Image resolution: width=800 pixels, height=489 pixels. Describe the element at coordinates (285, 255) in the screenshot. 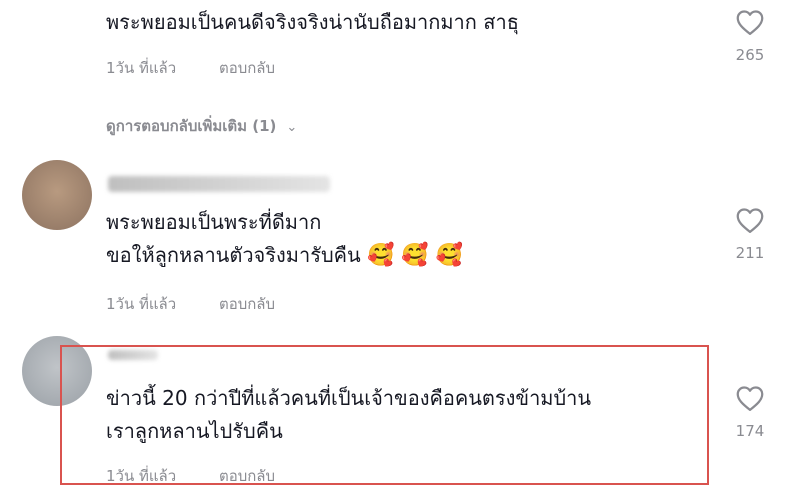

I see `comment-line: ขอให้ลูกหลานตัวจริงมารับคืน 🥰 🥰 🥰` at that location.